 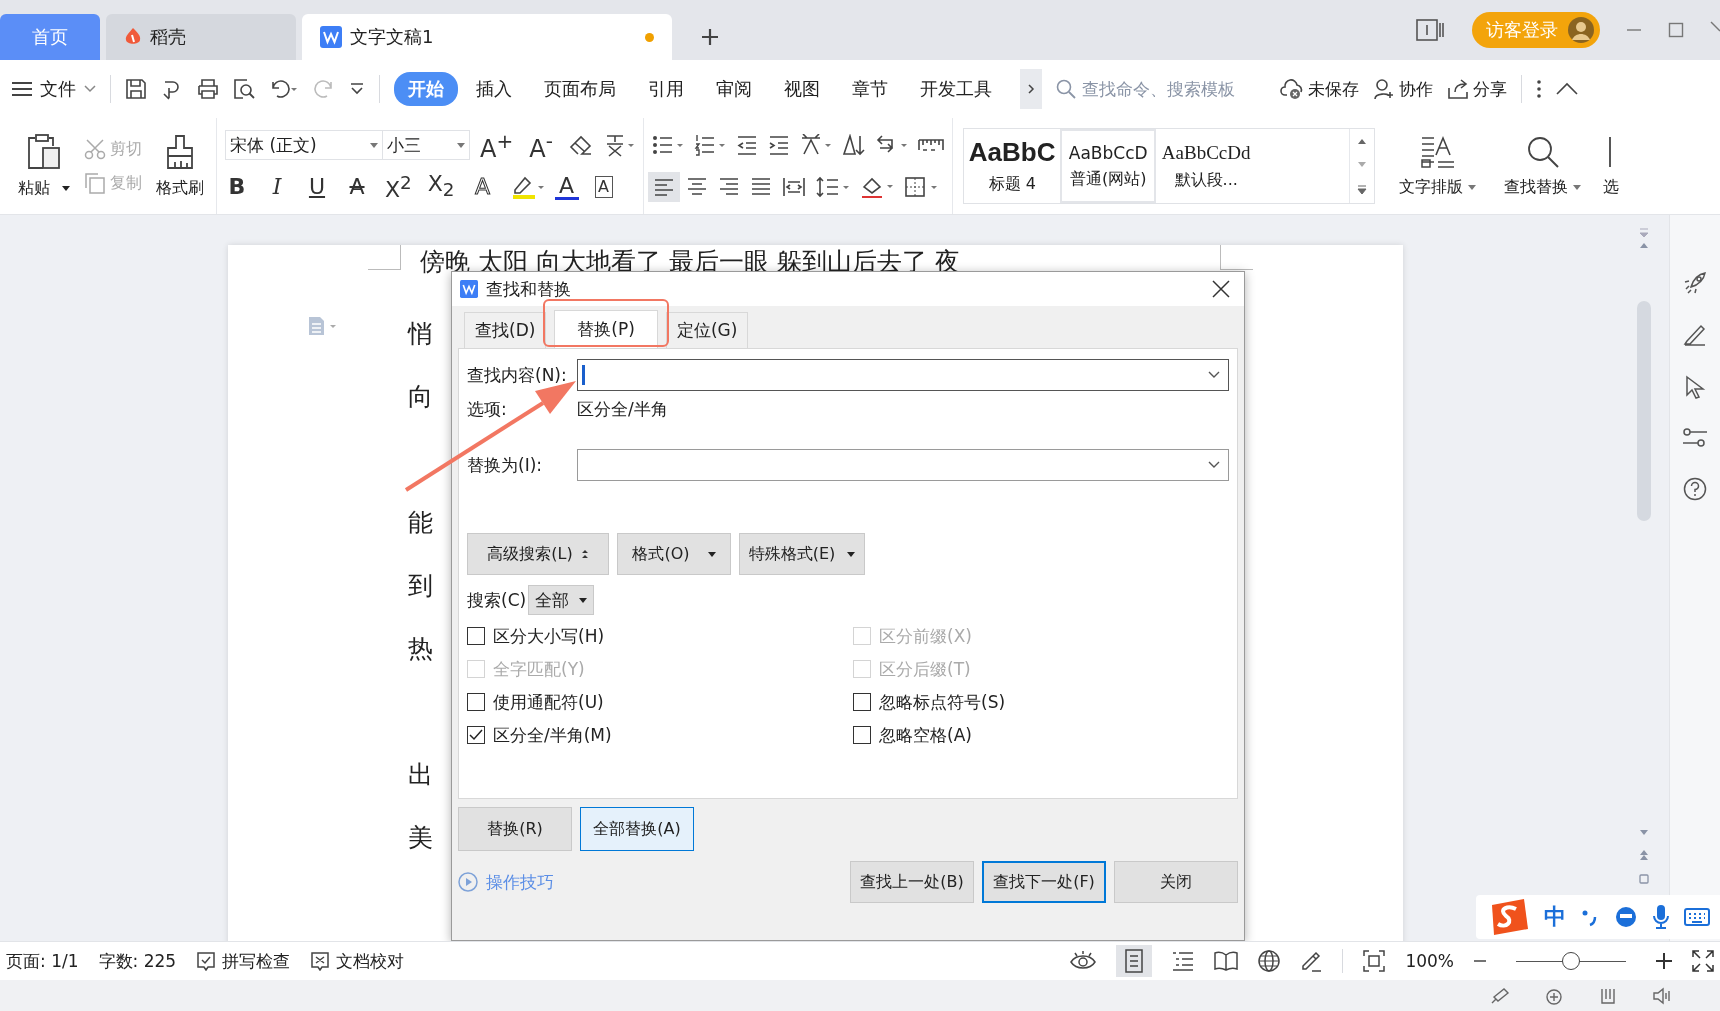 I want to click on document-text: 能, so click(x=420, y=523).